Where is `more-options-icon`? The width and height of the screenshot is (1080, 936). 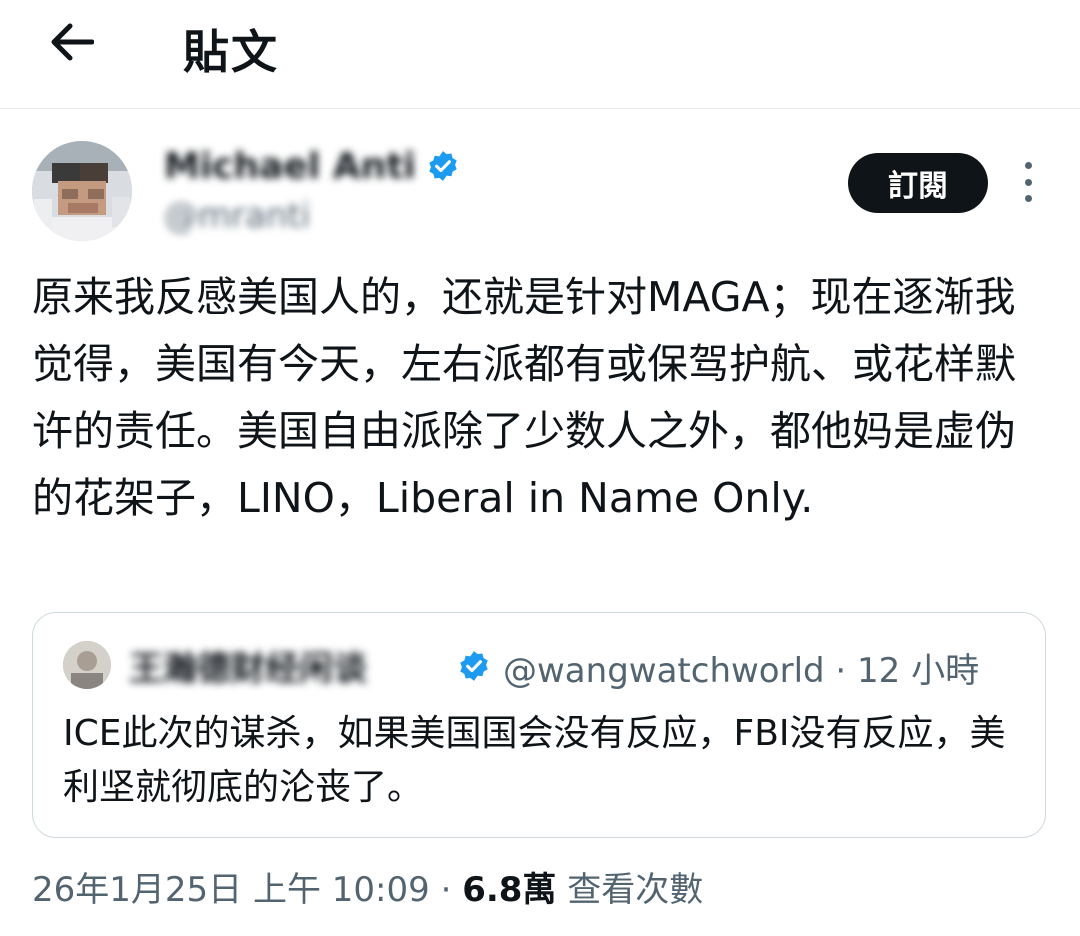 more-options-icon is located at coordinates (1028, 182).